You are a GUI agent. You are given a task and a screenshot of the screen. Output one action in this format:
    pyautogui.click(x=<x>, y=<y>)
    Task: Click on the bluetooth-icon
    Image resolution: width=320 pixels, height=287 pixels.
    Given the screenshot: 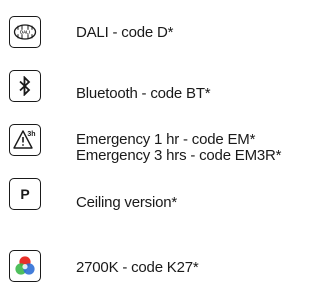 What is the action you would take?
    pyautogui.click(x=25, y=86)
    